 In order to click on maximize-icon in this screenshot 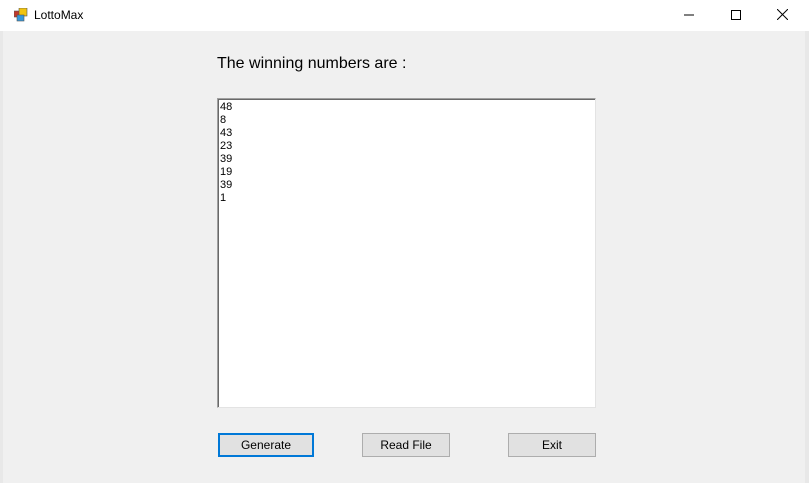, I will do `click(736, 16)`.